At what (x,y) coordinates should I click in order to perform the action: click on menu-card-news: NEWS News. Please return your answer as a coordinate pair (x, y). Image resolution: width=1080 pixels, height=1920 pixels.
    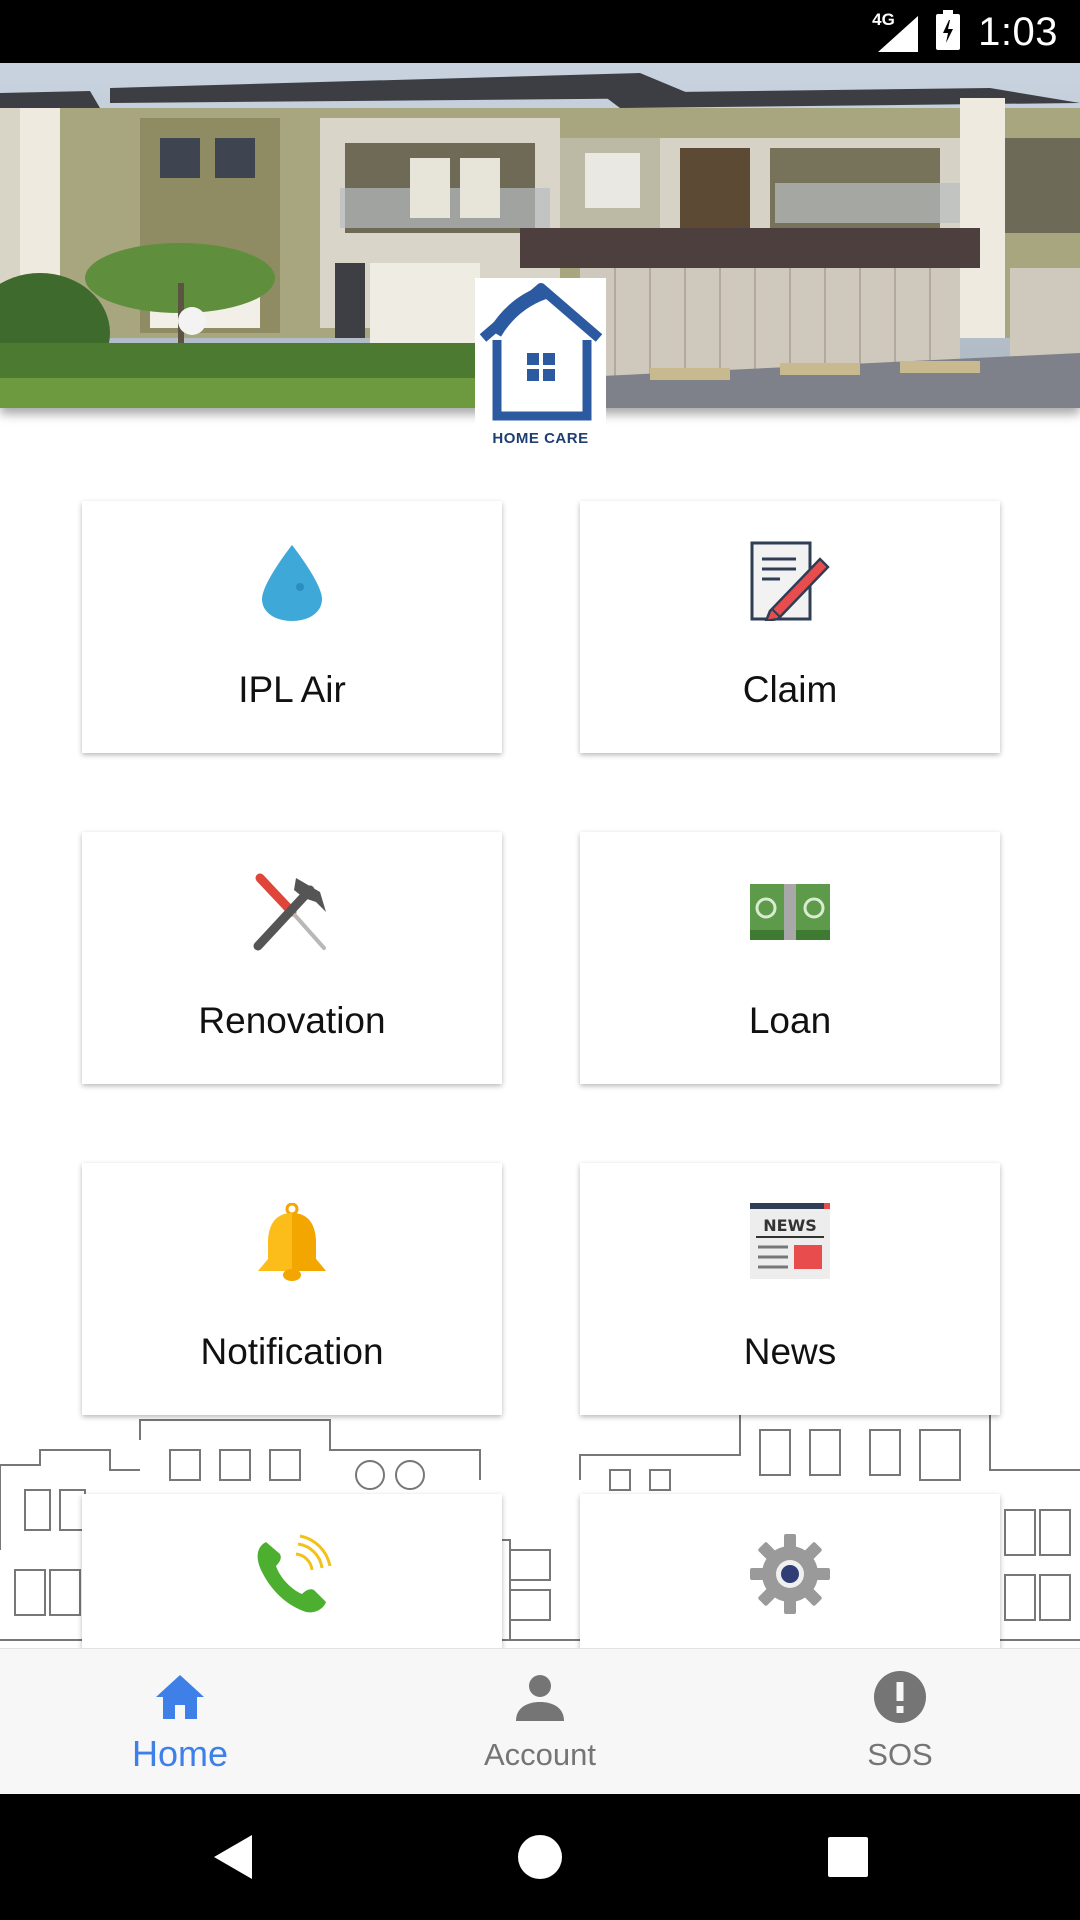
    Looking at the image, I should click on (790, 1289).